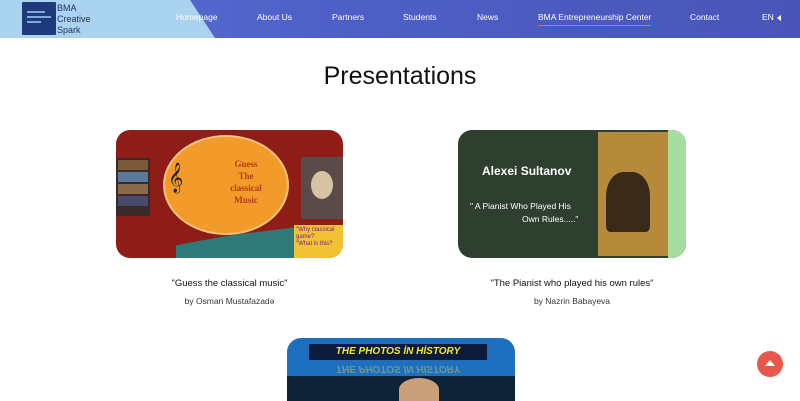 Image resolution: width=800 pixels, height=401 pixels. What do you see at coordinates (315, 230) in the screenshot?
I see `note-line: "Why classical` at bounding box center [315, 230].